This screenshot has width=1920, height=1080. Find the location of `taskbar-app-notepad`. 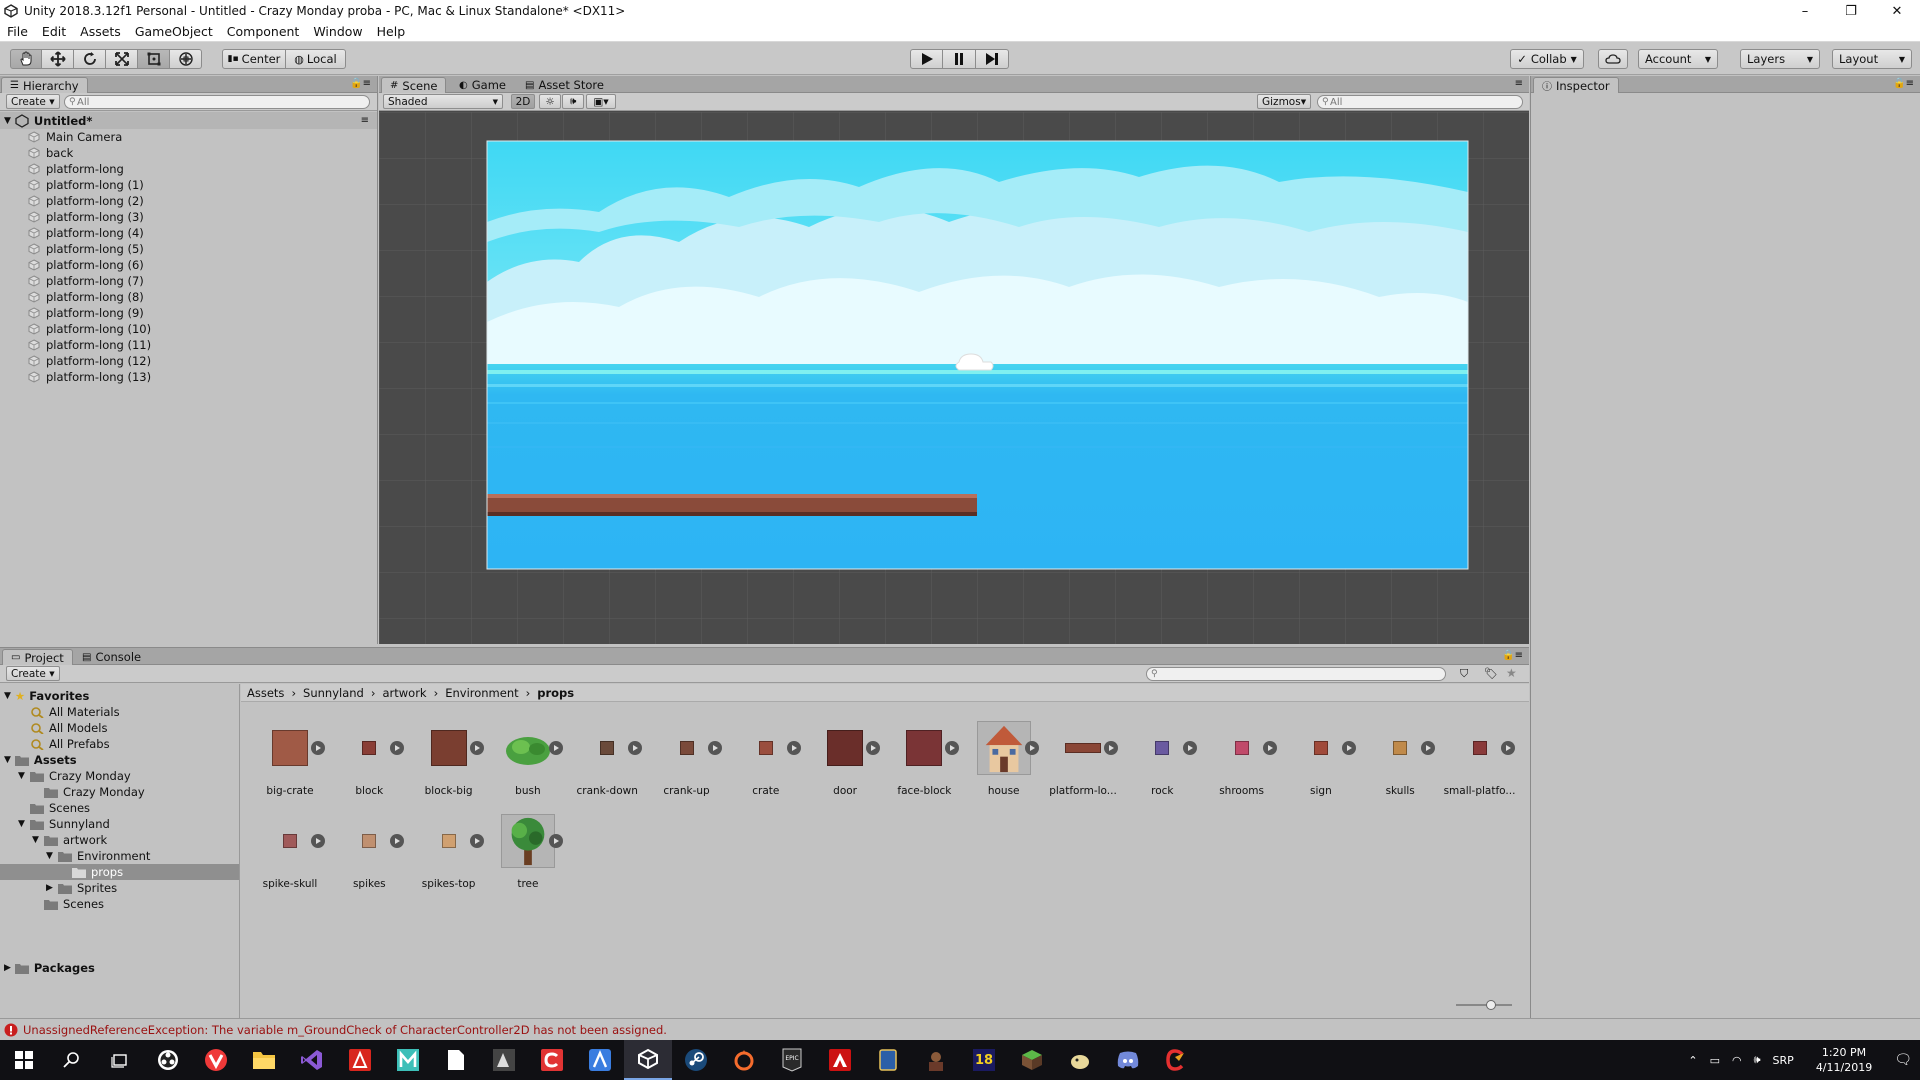

taskbar-app-notepad is located at coordinates (456, 1060).